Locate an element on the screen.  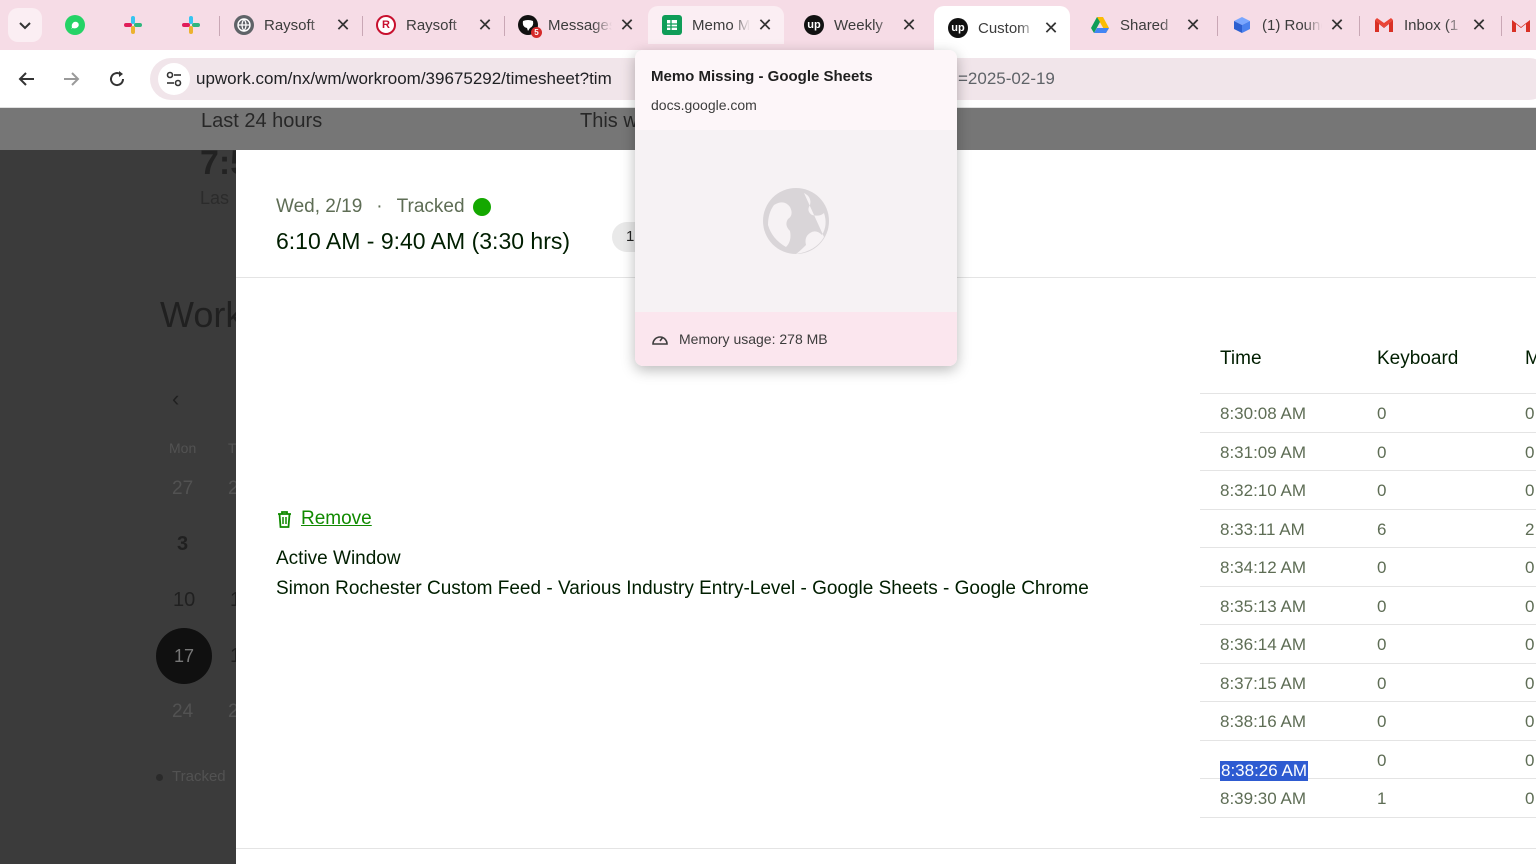
gmail-icon is located at coordinates (1384, 25).